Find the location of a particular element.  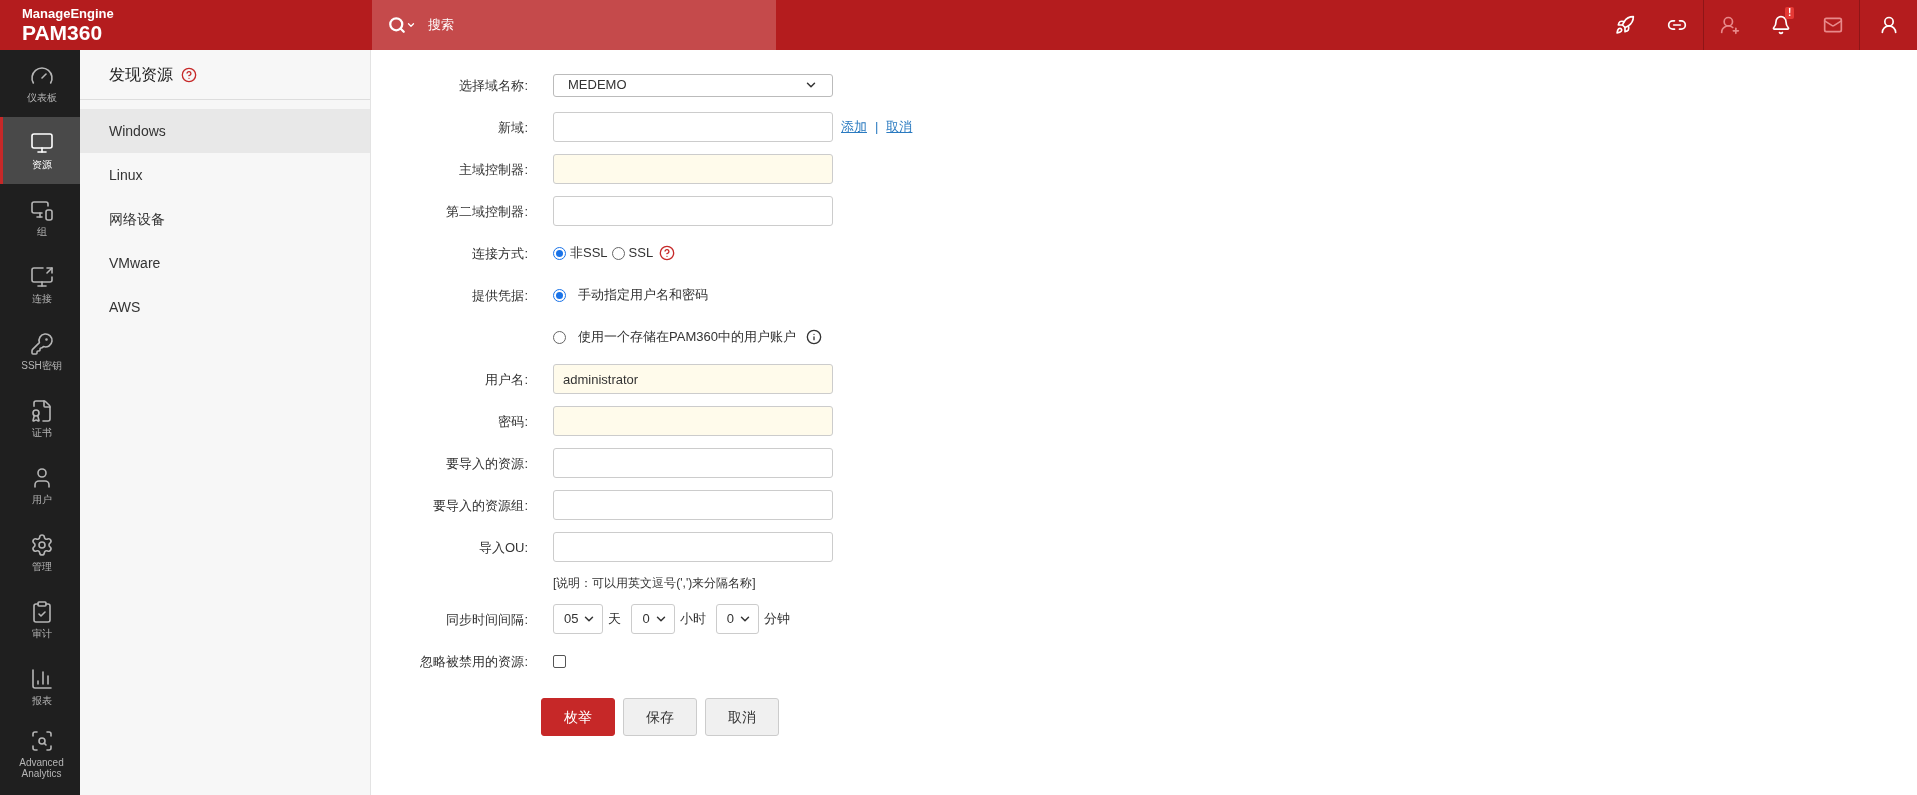

checkbox is located at coordinates (559, 661).